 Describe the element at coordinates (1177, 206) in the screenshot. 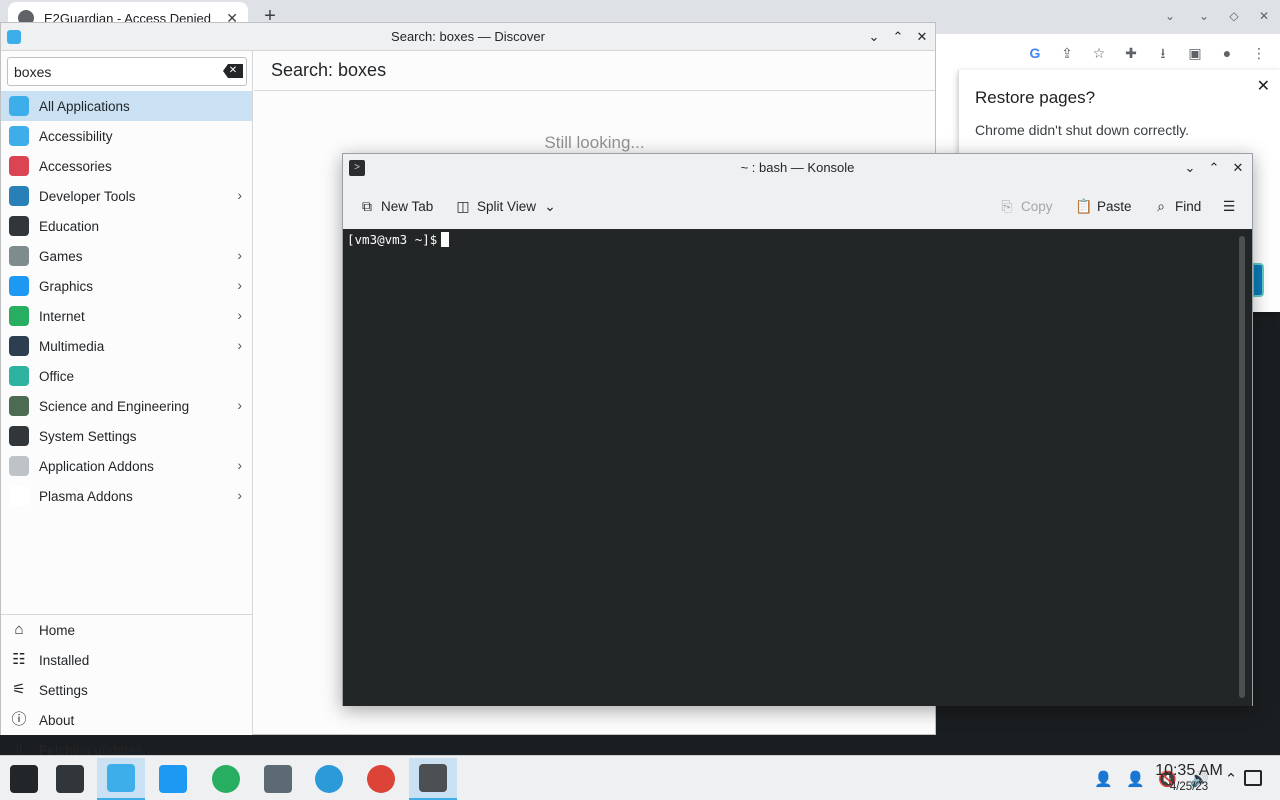

I see `find-button: ⌕ Find` at that location.